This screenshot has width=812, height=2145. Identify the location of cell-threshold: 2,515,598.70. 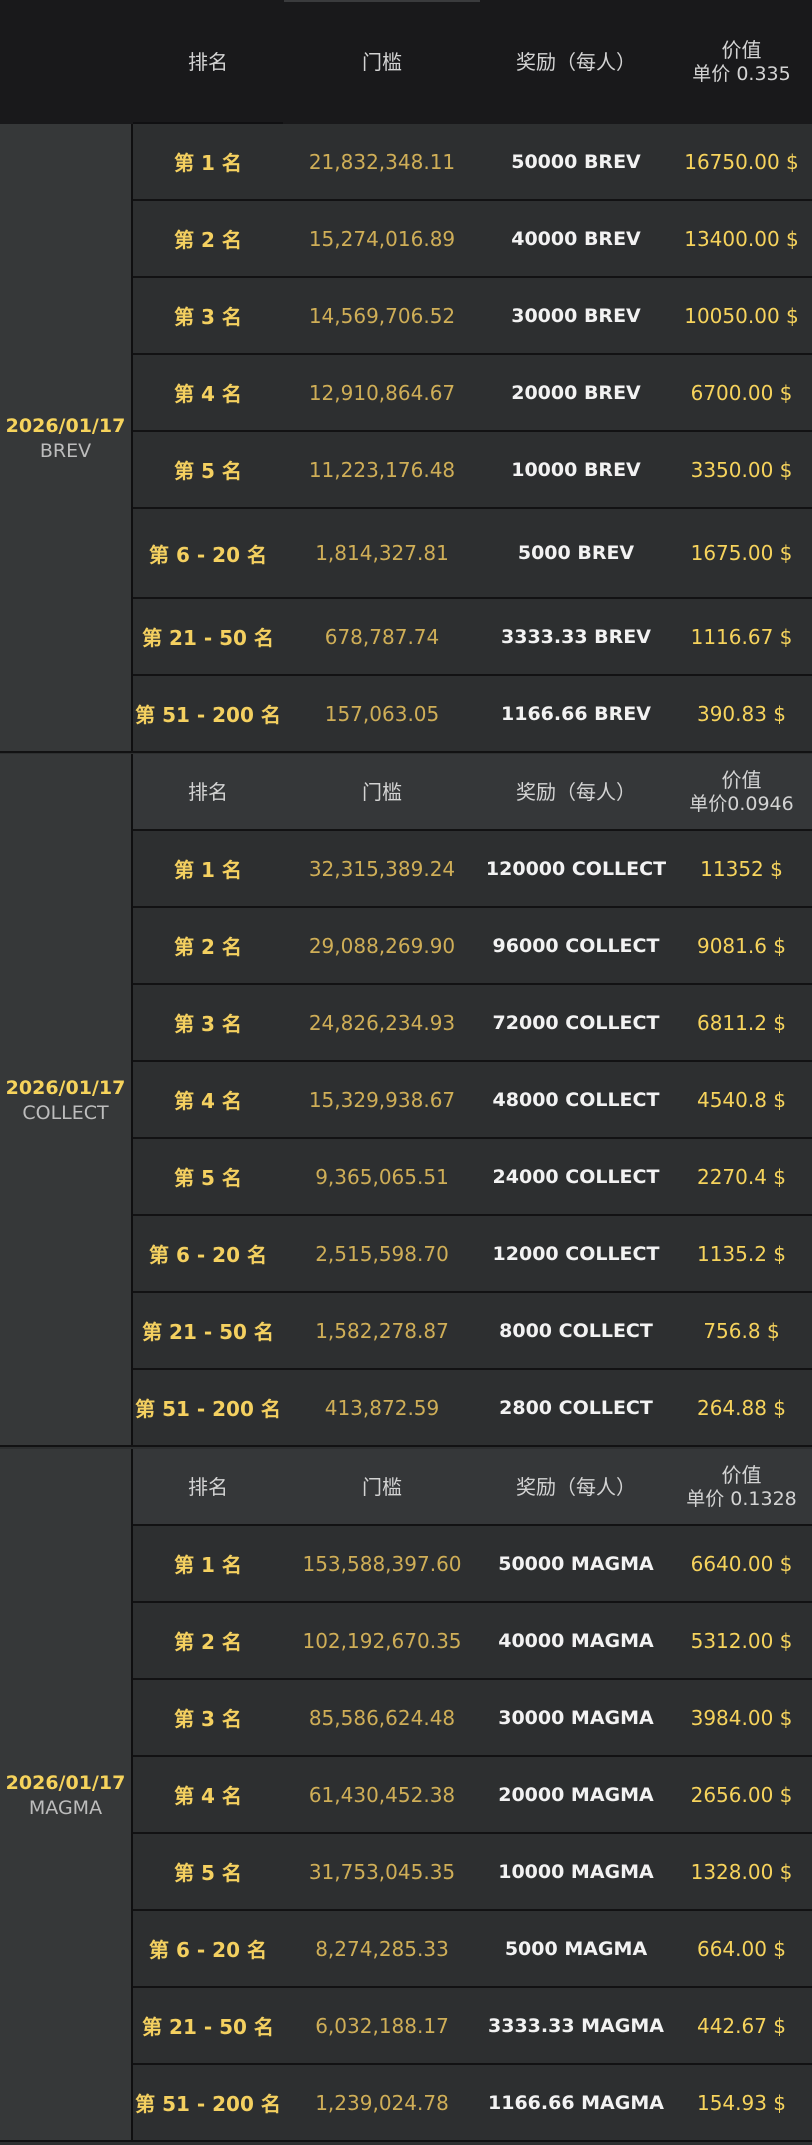
(382, 1254).